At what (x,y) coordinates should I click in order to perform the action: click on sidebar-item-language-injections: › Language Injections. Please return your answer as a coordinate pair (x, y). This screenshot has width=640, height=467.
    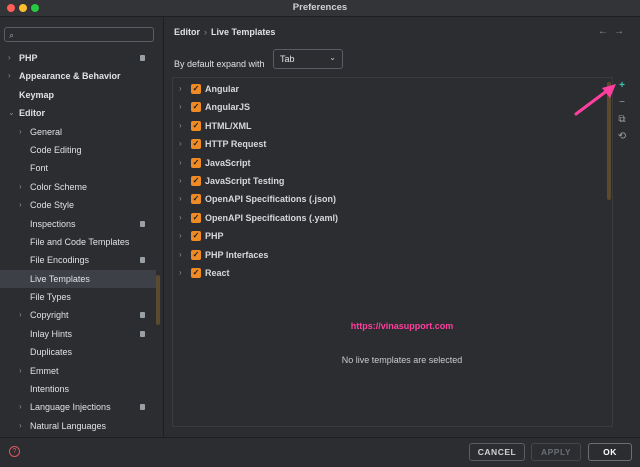
    Looking at the image, I should click on (78, 407).